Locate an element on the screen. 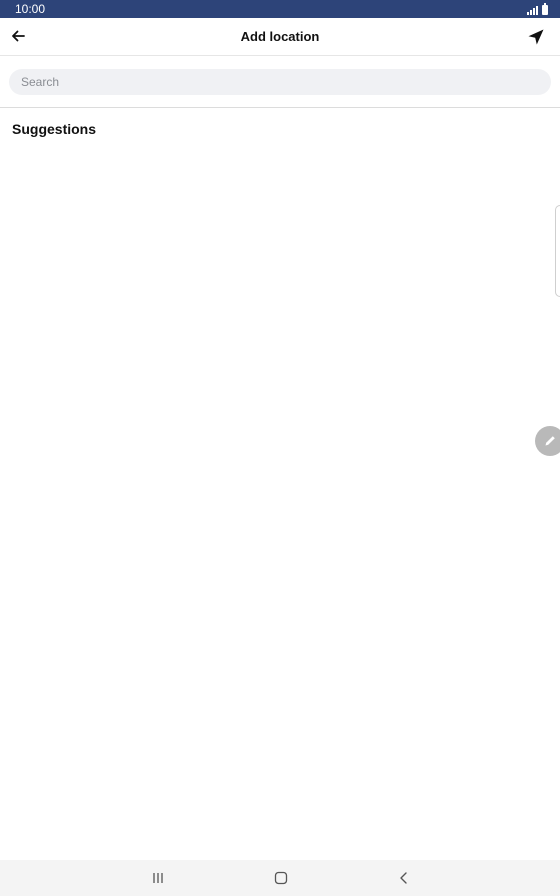 The width and height of the screenshot is (560, 896). page-title: Add location is located at coordinates (280, 36).